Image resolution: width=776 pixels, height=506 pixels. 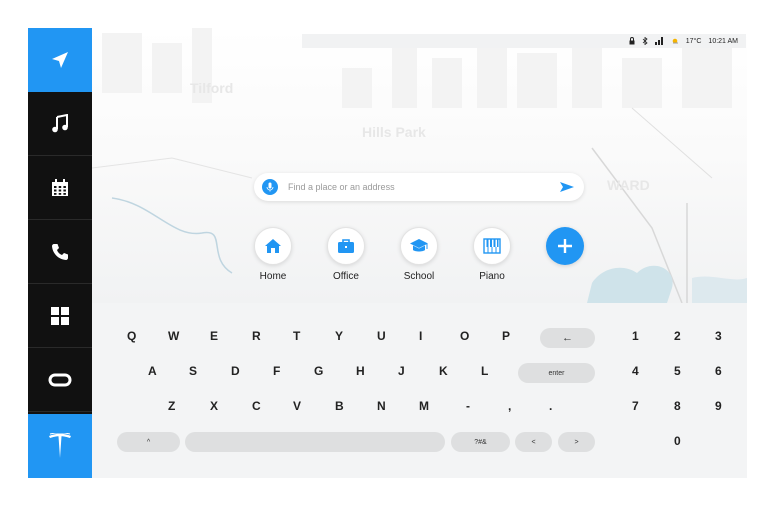 I want to click on sidebar-item-apps, so click(x=60, y=316).